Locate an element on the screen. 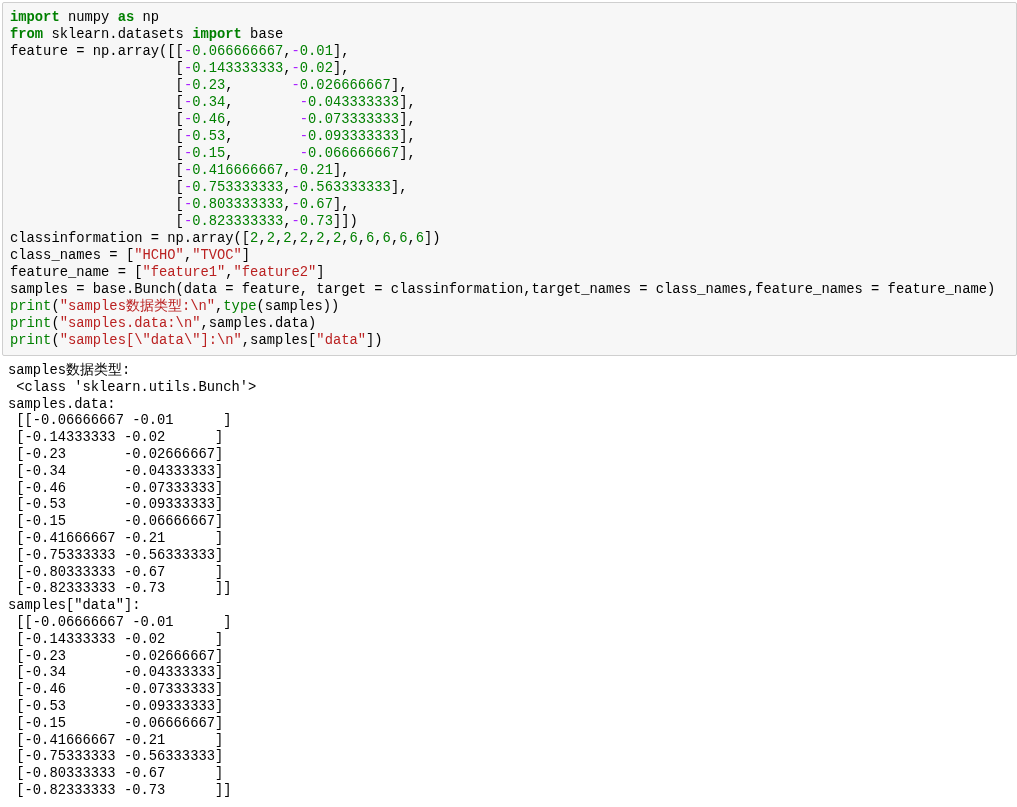  code-line: class_names = ["HCHO","TVOC"] is located at coordinates (131, 255).